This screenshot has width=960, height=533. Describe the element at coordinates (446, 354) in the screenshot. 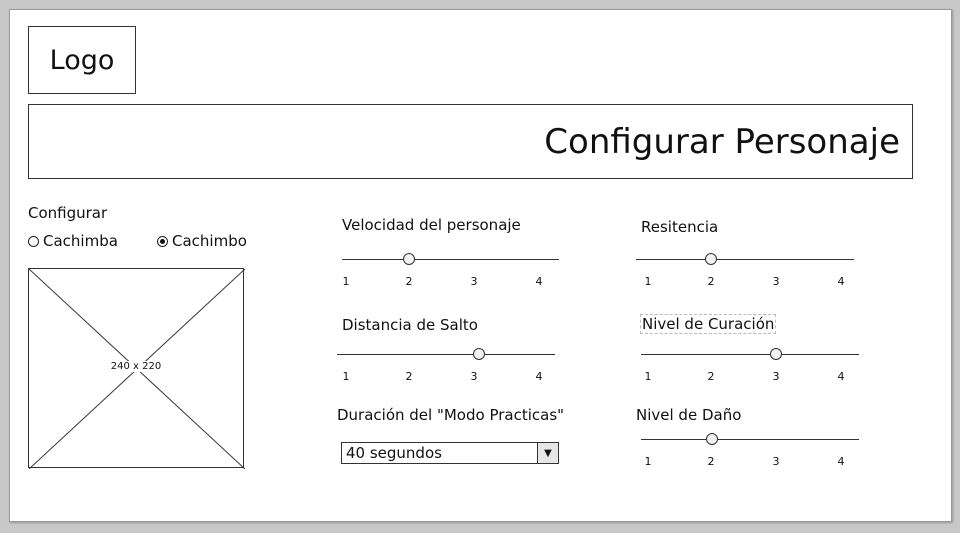

I see `distancia-track` at that location.